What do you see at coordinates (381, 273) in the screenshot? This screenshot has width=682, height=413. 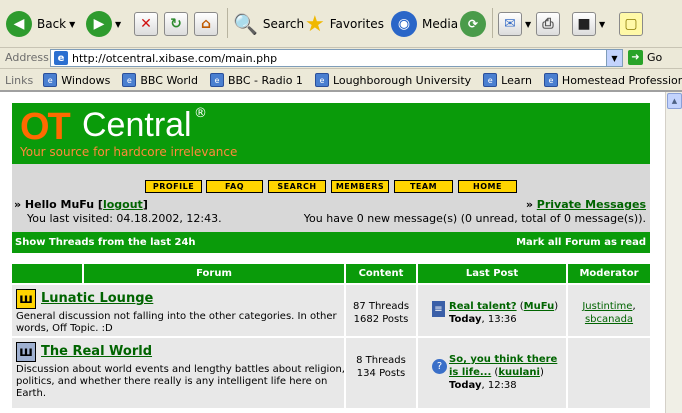 I see `header-content: Content` at bounding box center [381, 273].